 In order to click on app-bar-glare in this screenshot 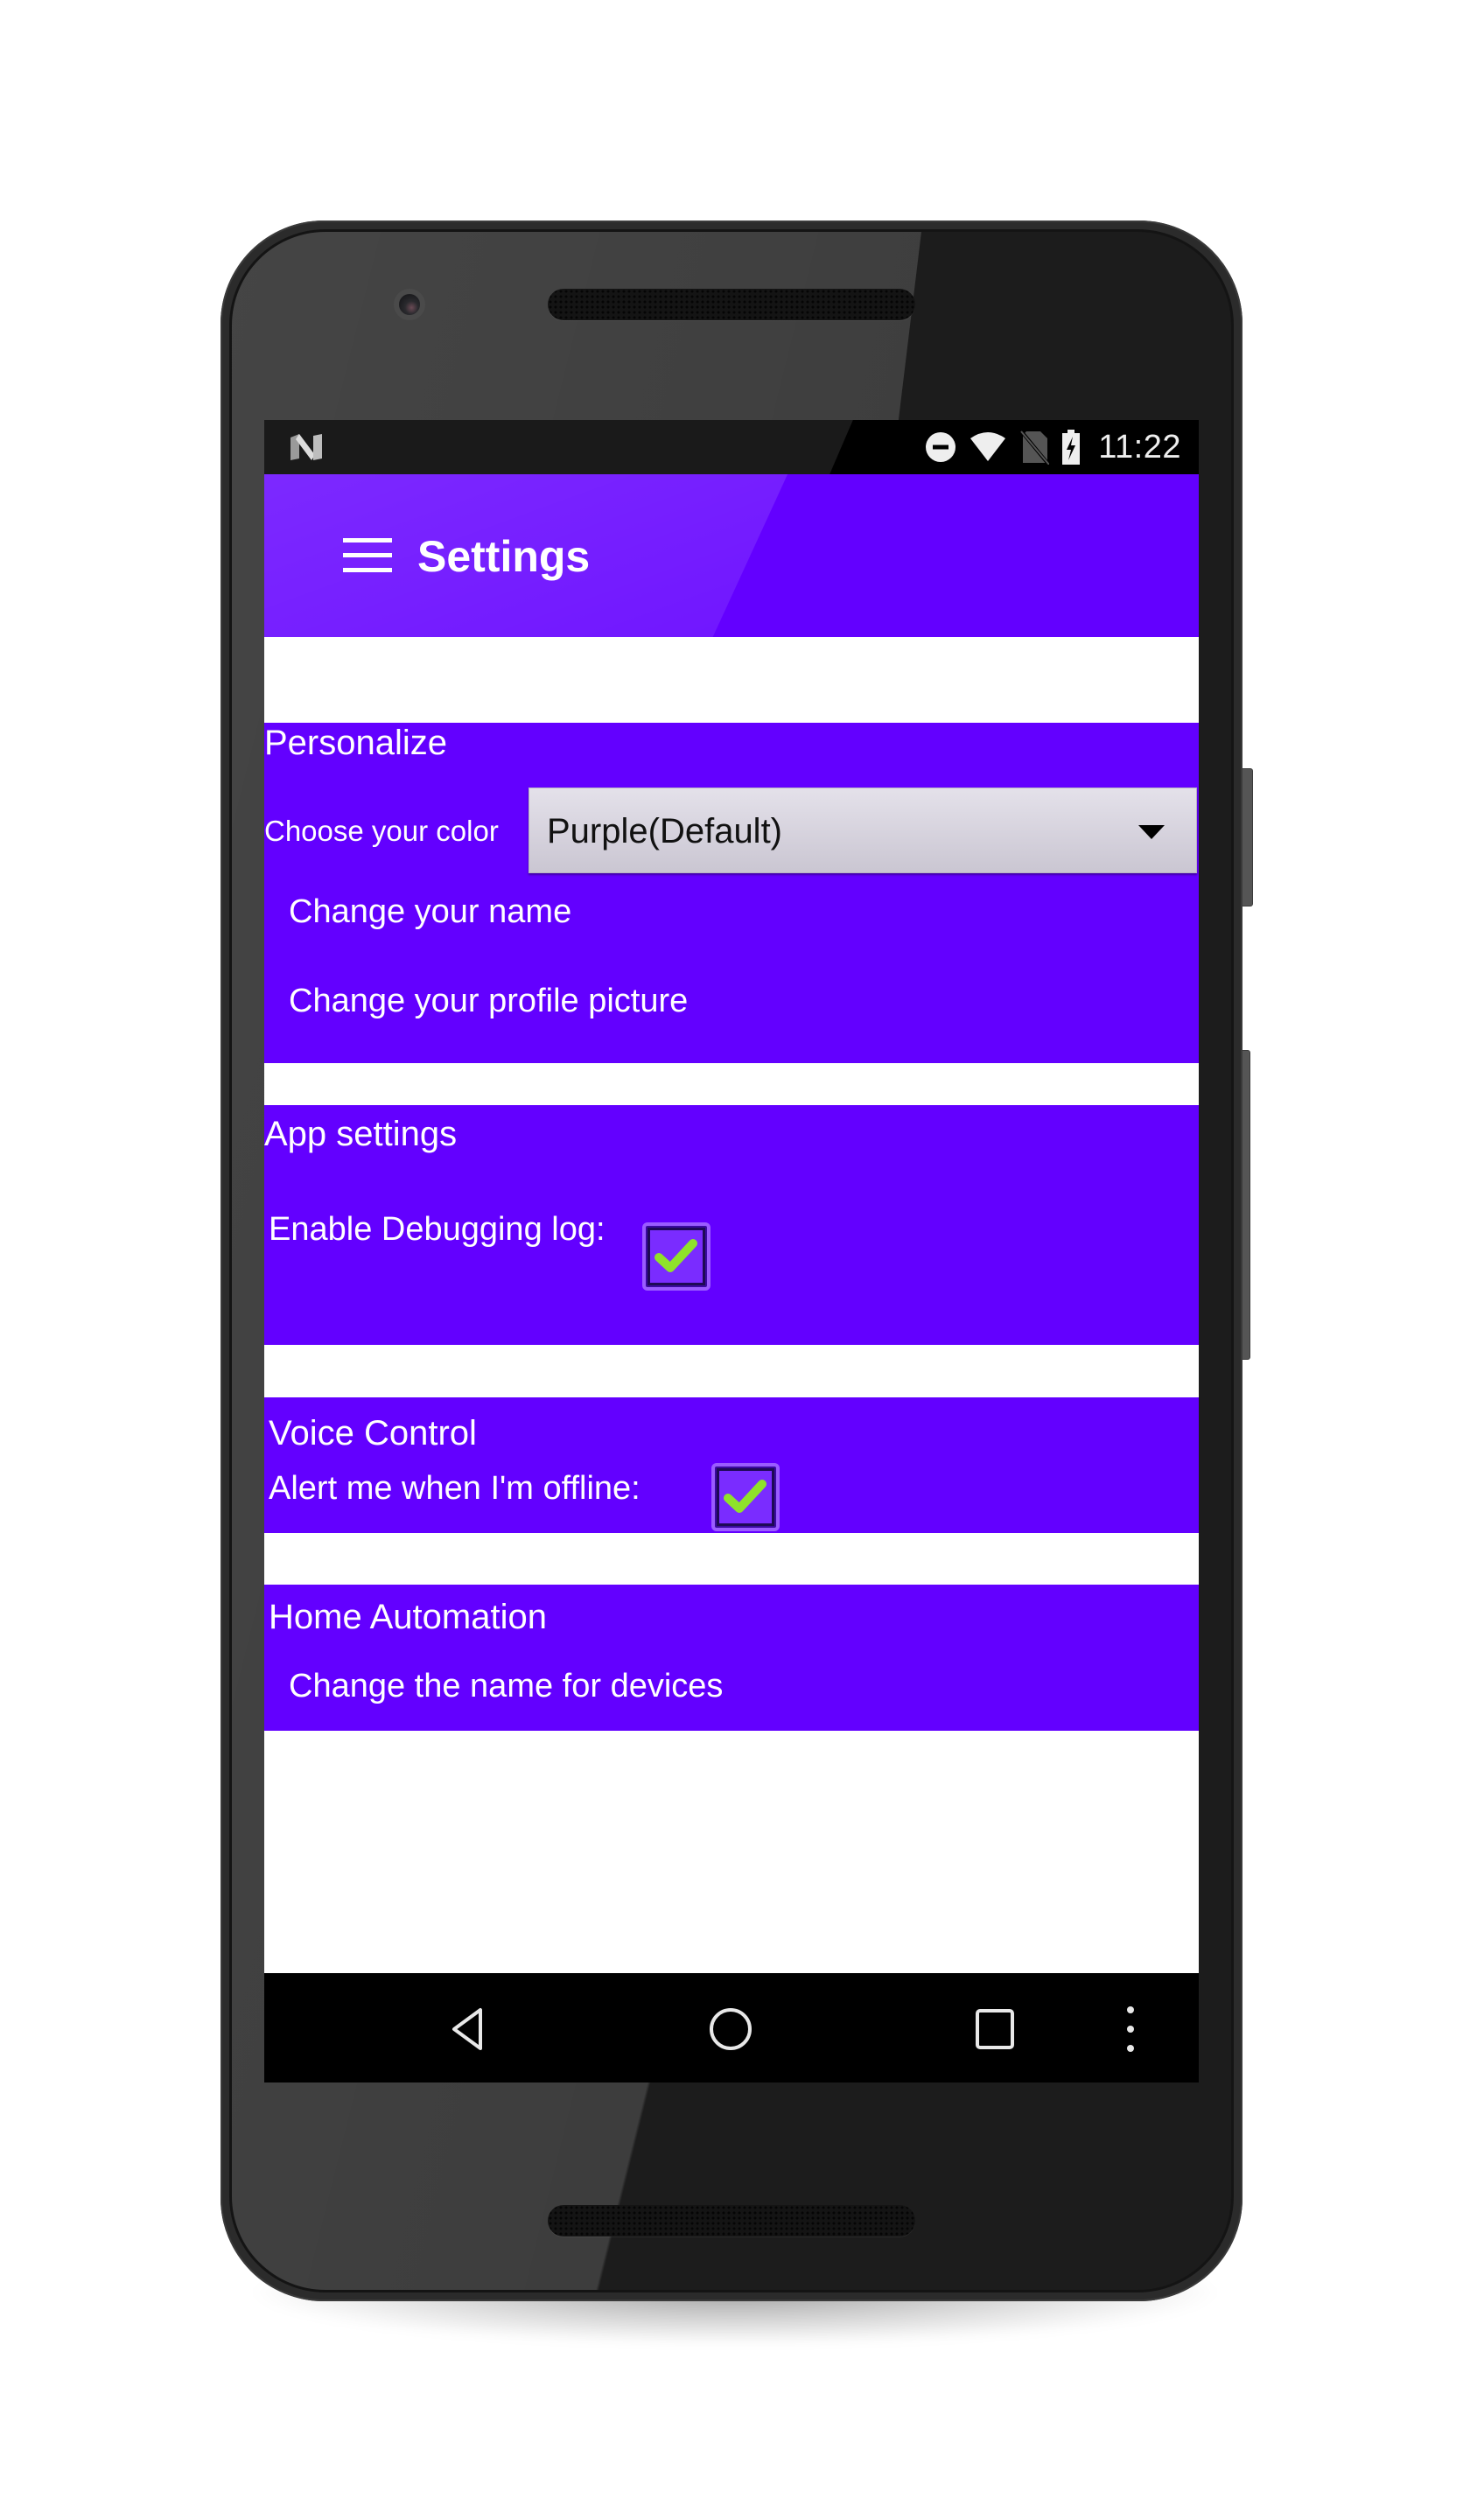, I will do `click(526, 555)`.